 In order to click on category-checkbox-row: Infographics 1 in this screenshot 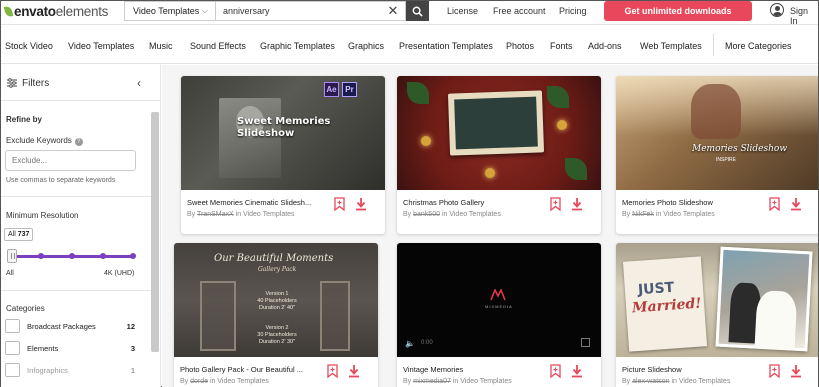, I will do `click(71, 370)`.